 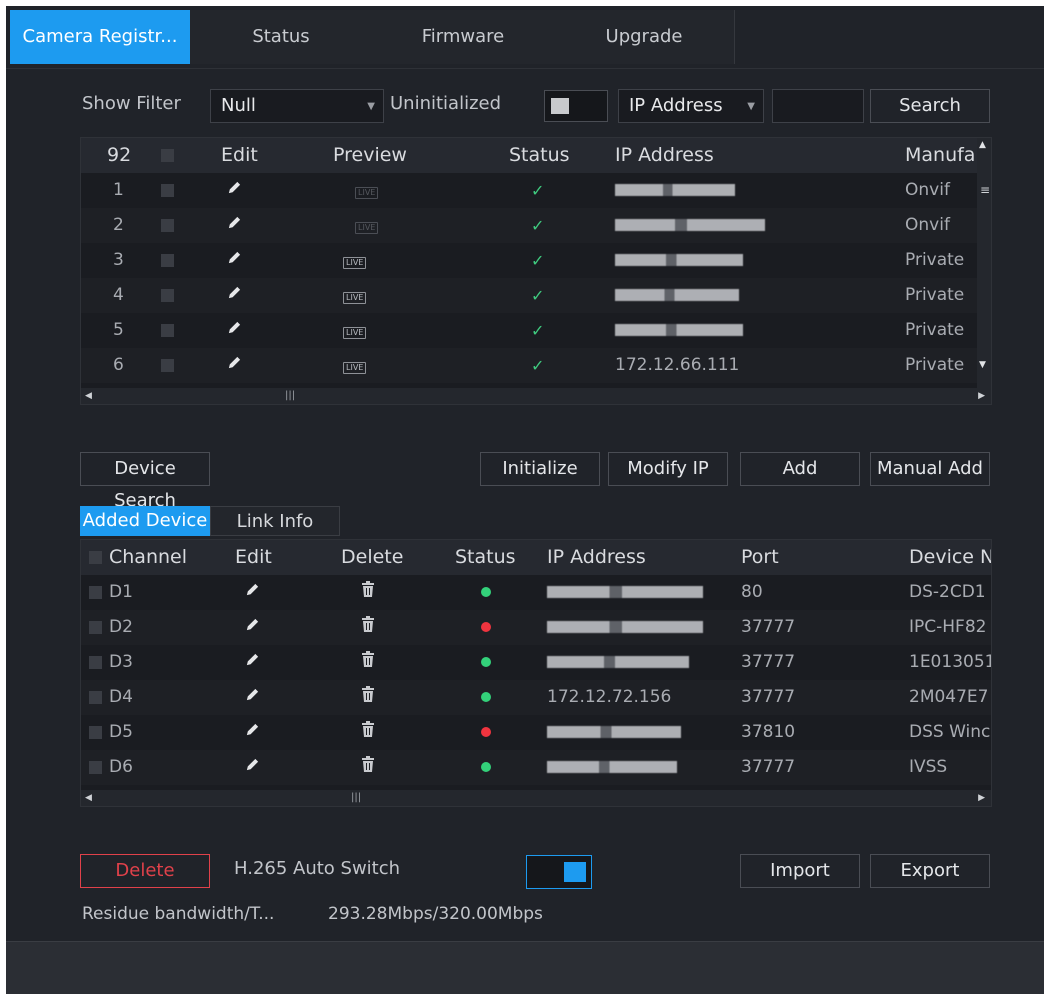 I want to click on ip-header: IP Address, so click(x=664, y=155).